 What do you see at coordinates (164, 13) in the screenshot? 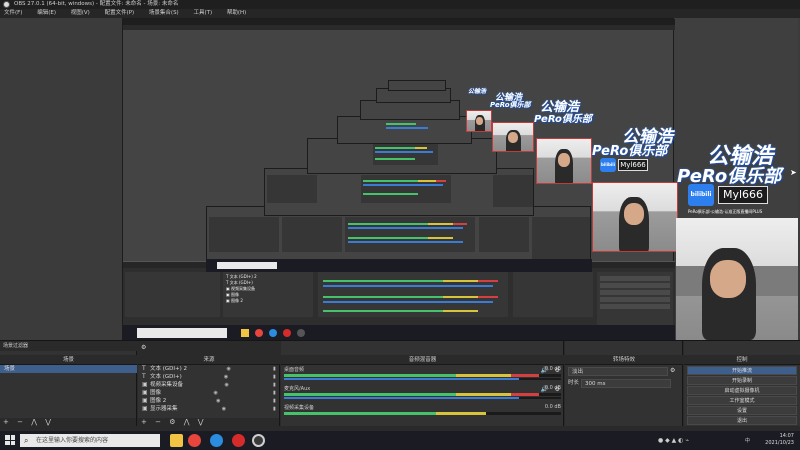
I see `menu-scene-collection: 场景集合(S)` at bounding box center [164, 13].